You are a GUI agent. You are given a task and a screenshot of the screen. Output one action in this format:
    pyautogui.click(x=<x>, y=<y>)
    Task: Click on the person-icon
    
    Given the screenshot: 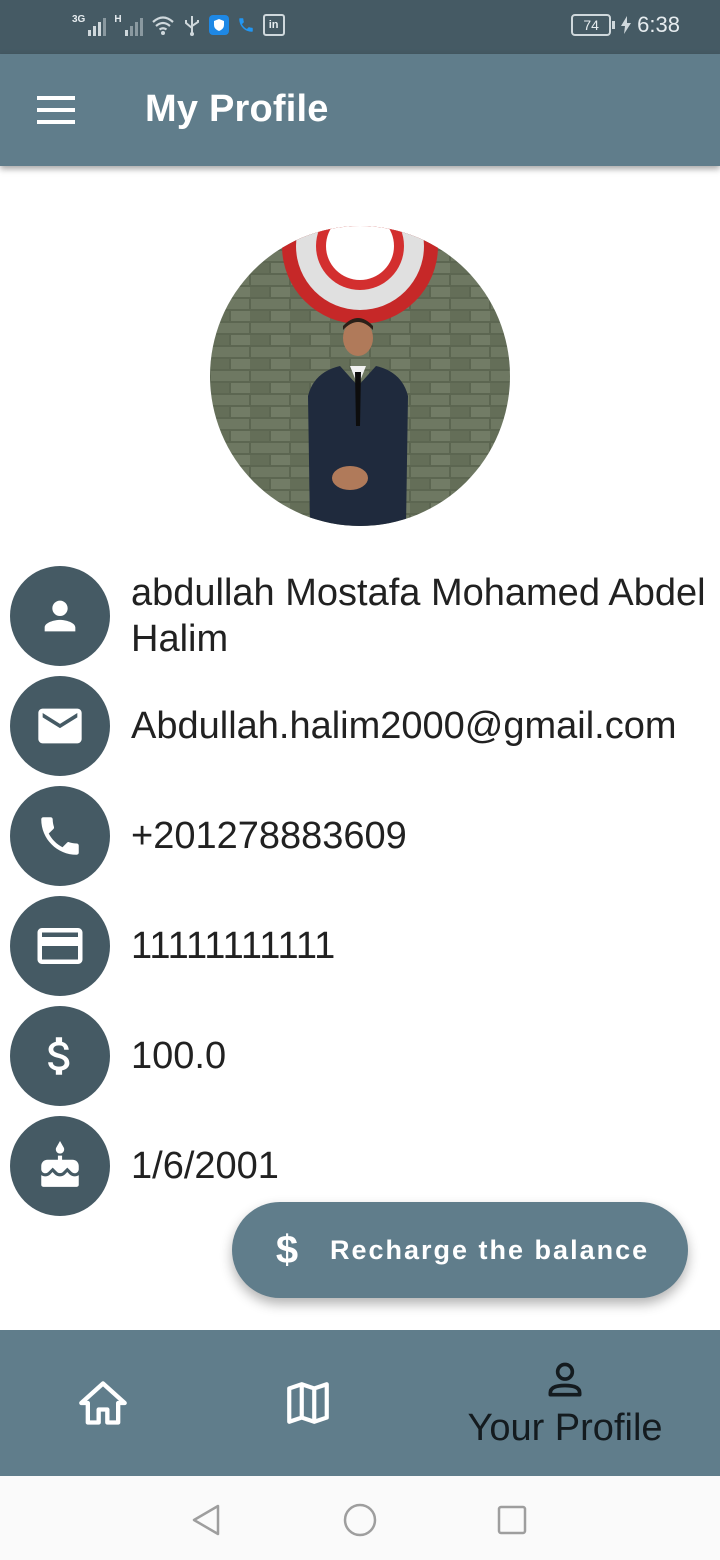 What is the action you would take?
    pyautogui.click(x=60, y=616)
    